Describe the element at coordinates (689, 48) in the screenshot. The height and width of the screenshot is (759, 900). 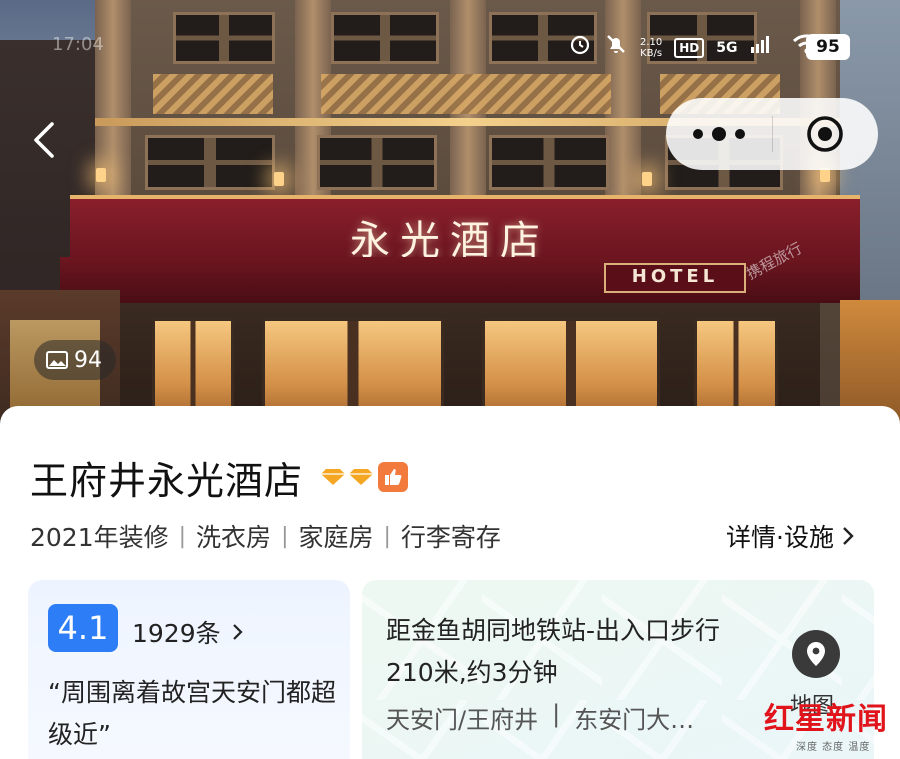
I see `hd-badge: HD` at that location.